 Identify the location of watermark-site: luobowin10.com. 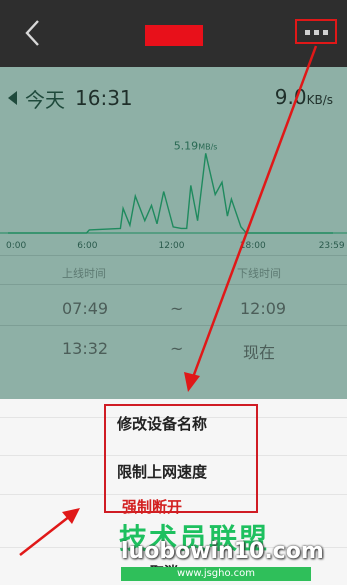
(222, 551).